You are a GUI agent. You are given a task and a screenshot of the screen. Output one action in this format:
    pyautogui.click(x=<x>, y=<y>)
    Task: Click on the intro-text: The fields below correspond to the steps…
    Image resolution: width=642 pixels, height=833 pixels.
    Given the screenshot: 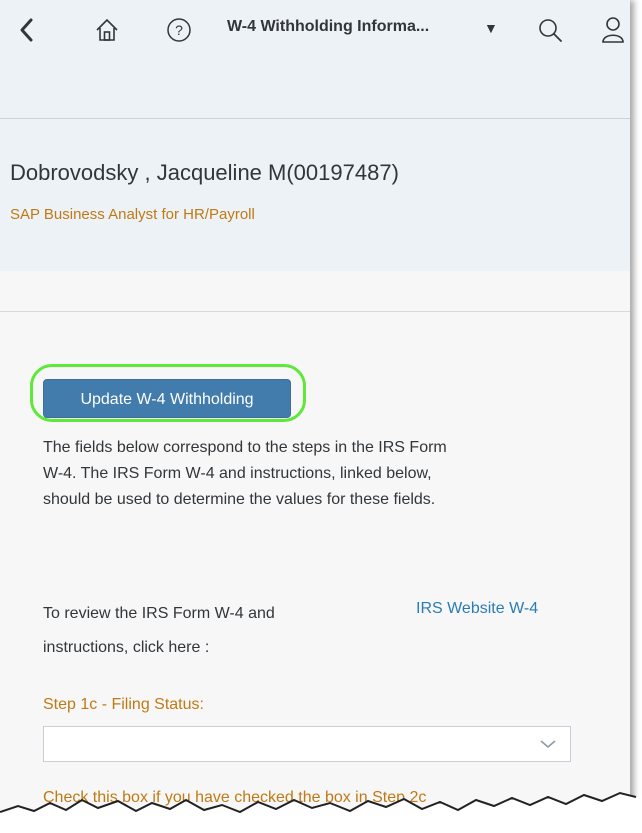 What is the action you would take?
    pyautogui.click(x=313, y=474)
    